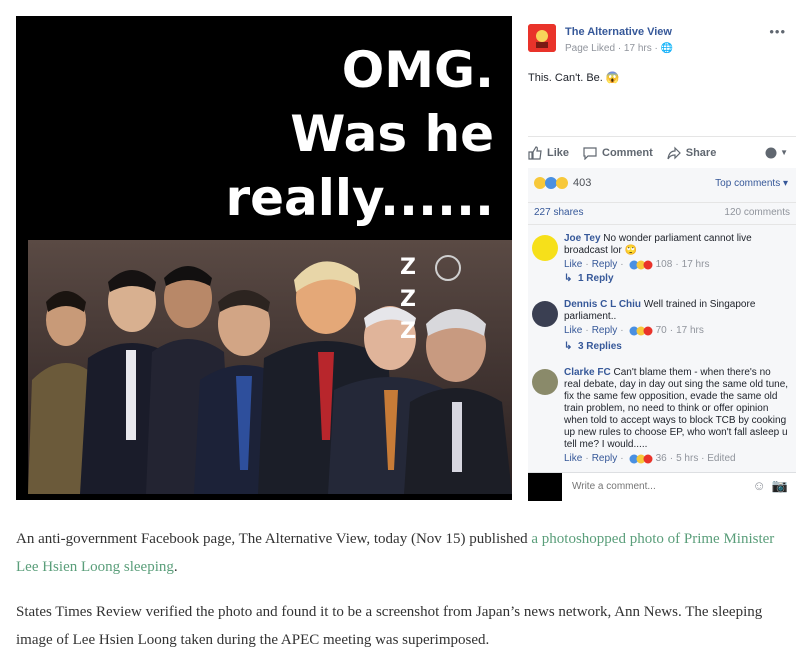 Image resolution: width=812 pixels, height=668 pixels. I want to click on globe-icon, so click(771, 152).